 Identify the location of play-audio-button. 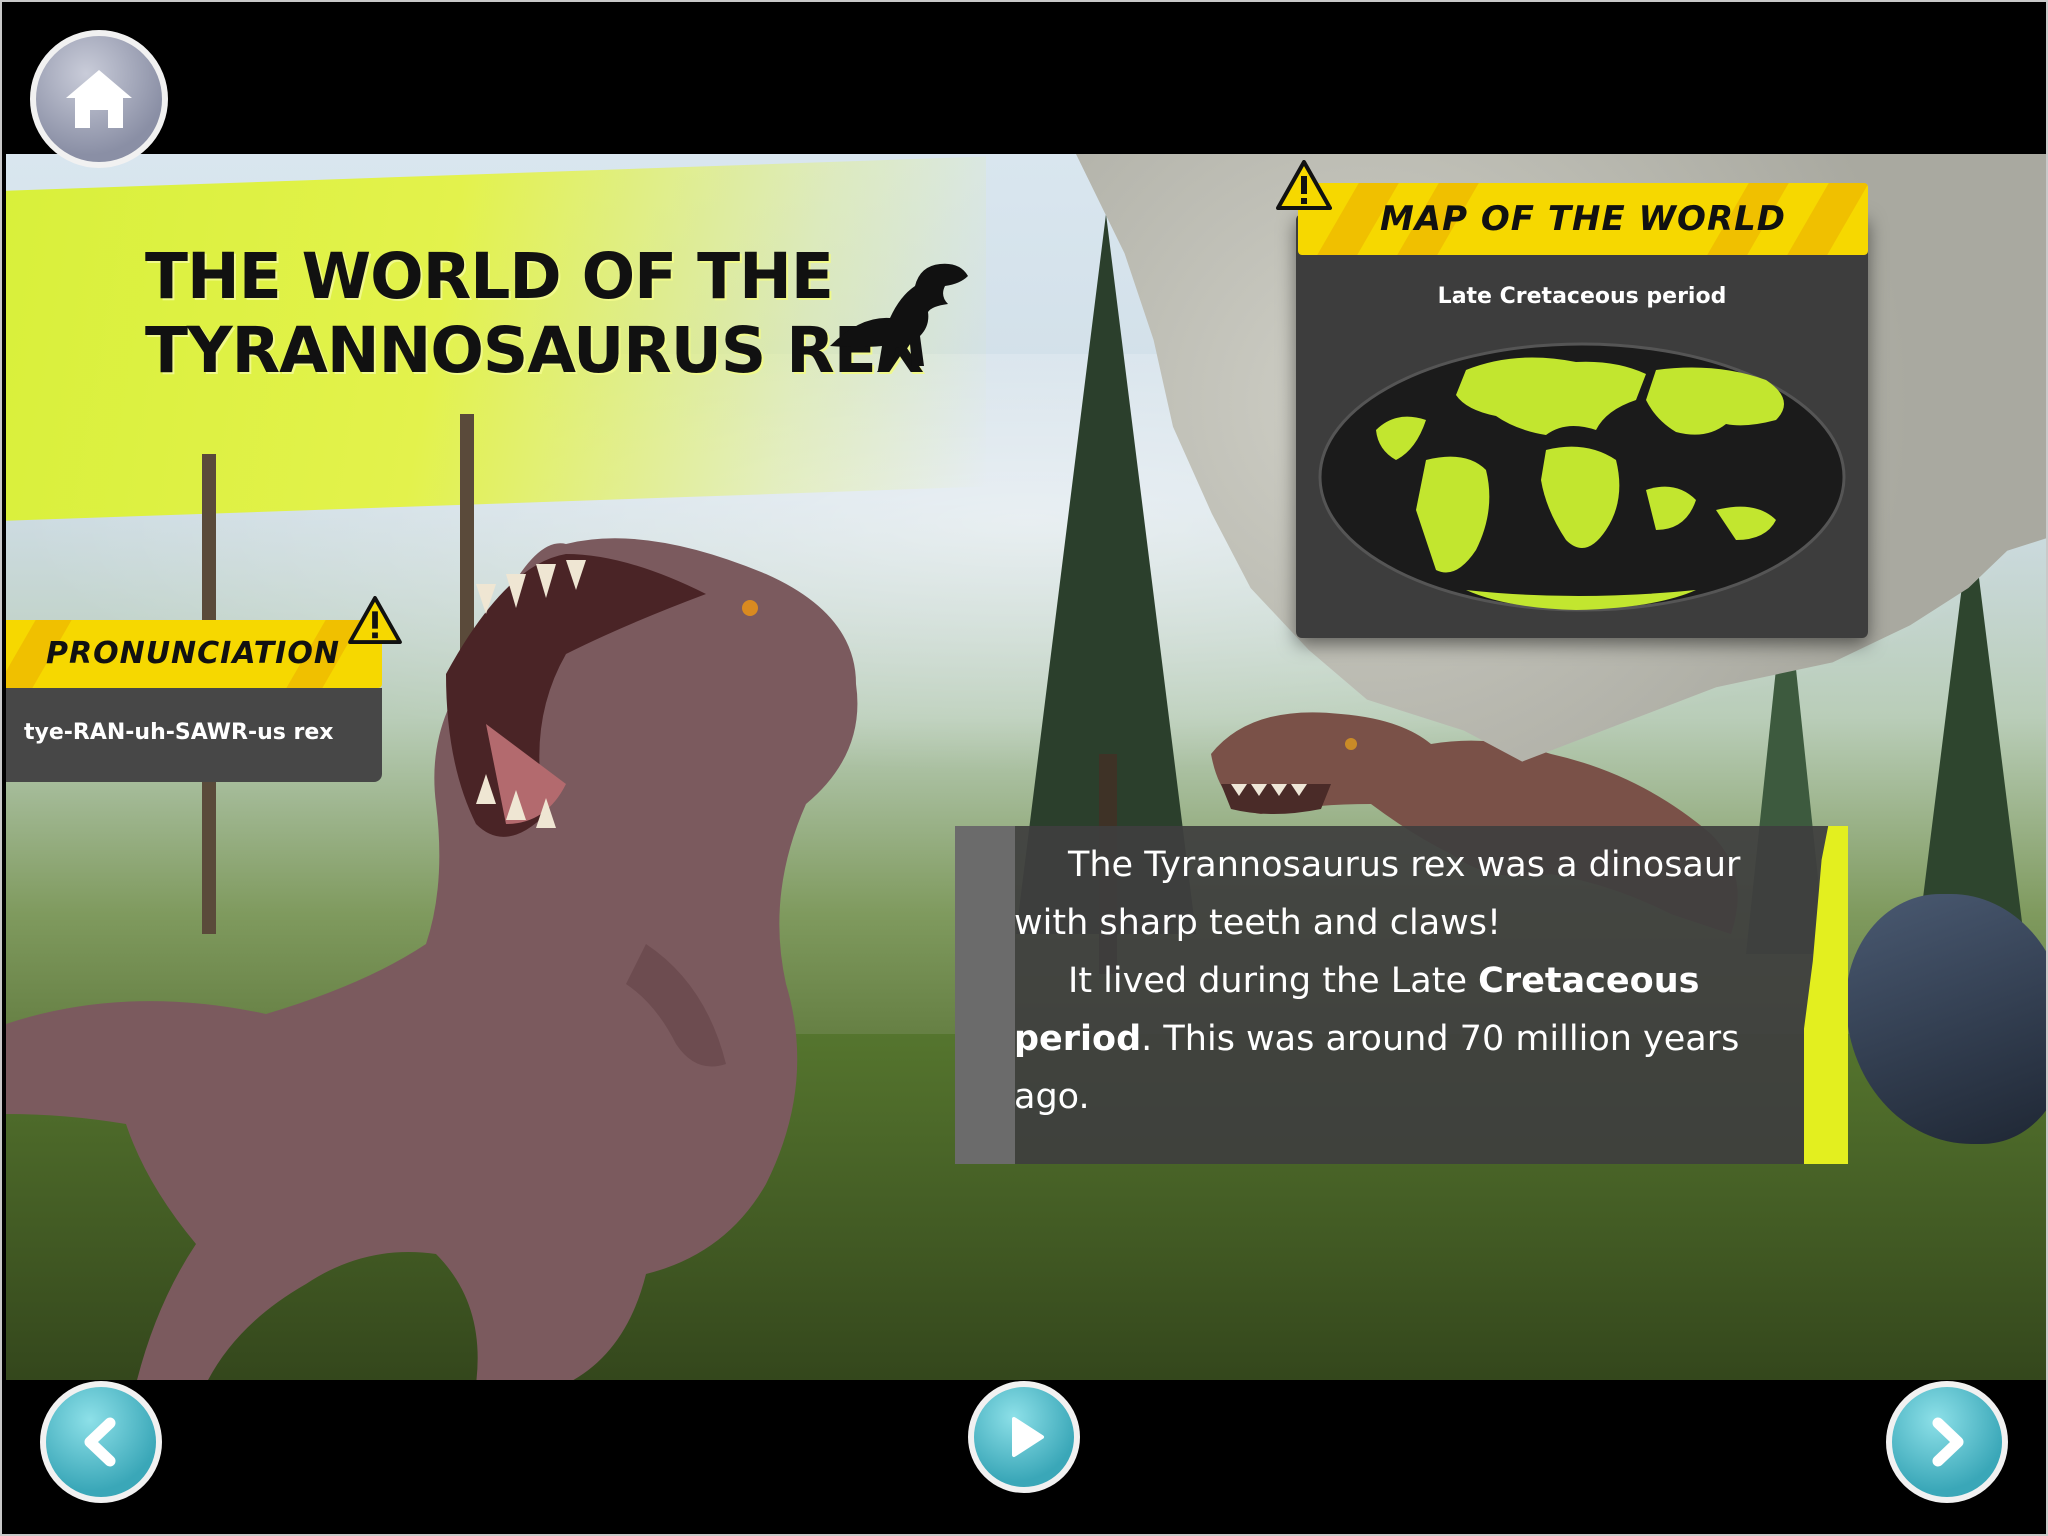
(1024, 1437).